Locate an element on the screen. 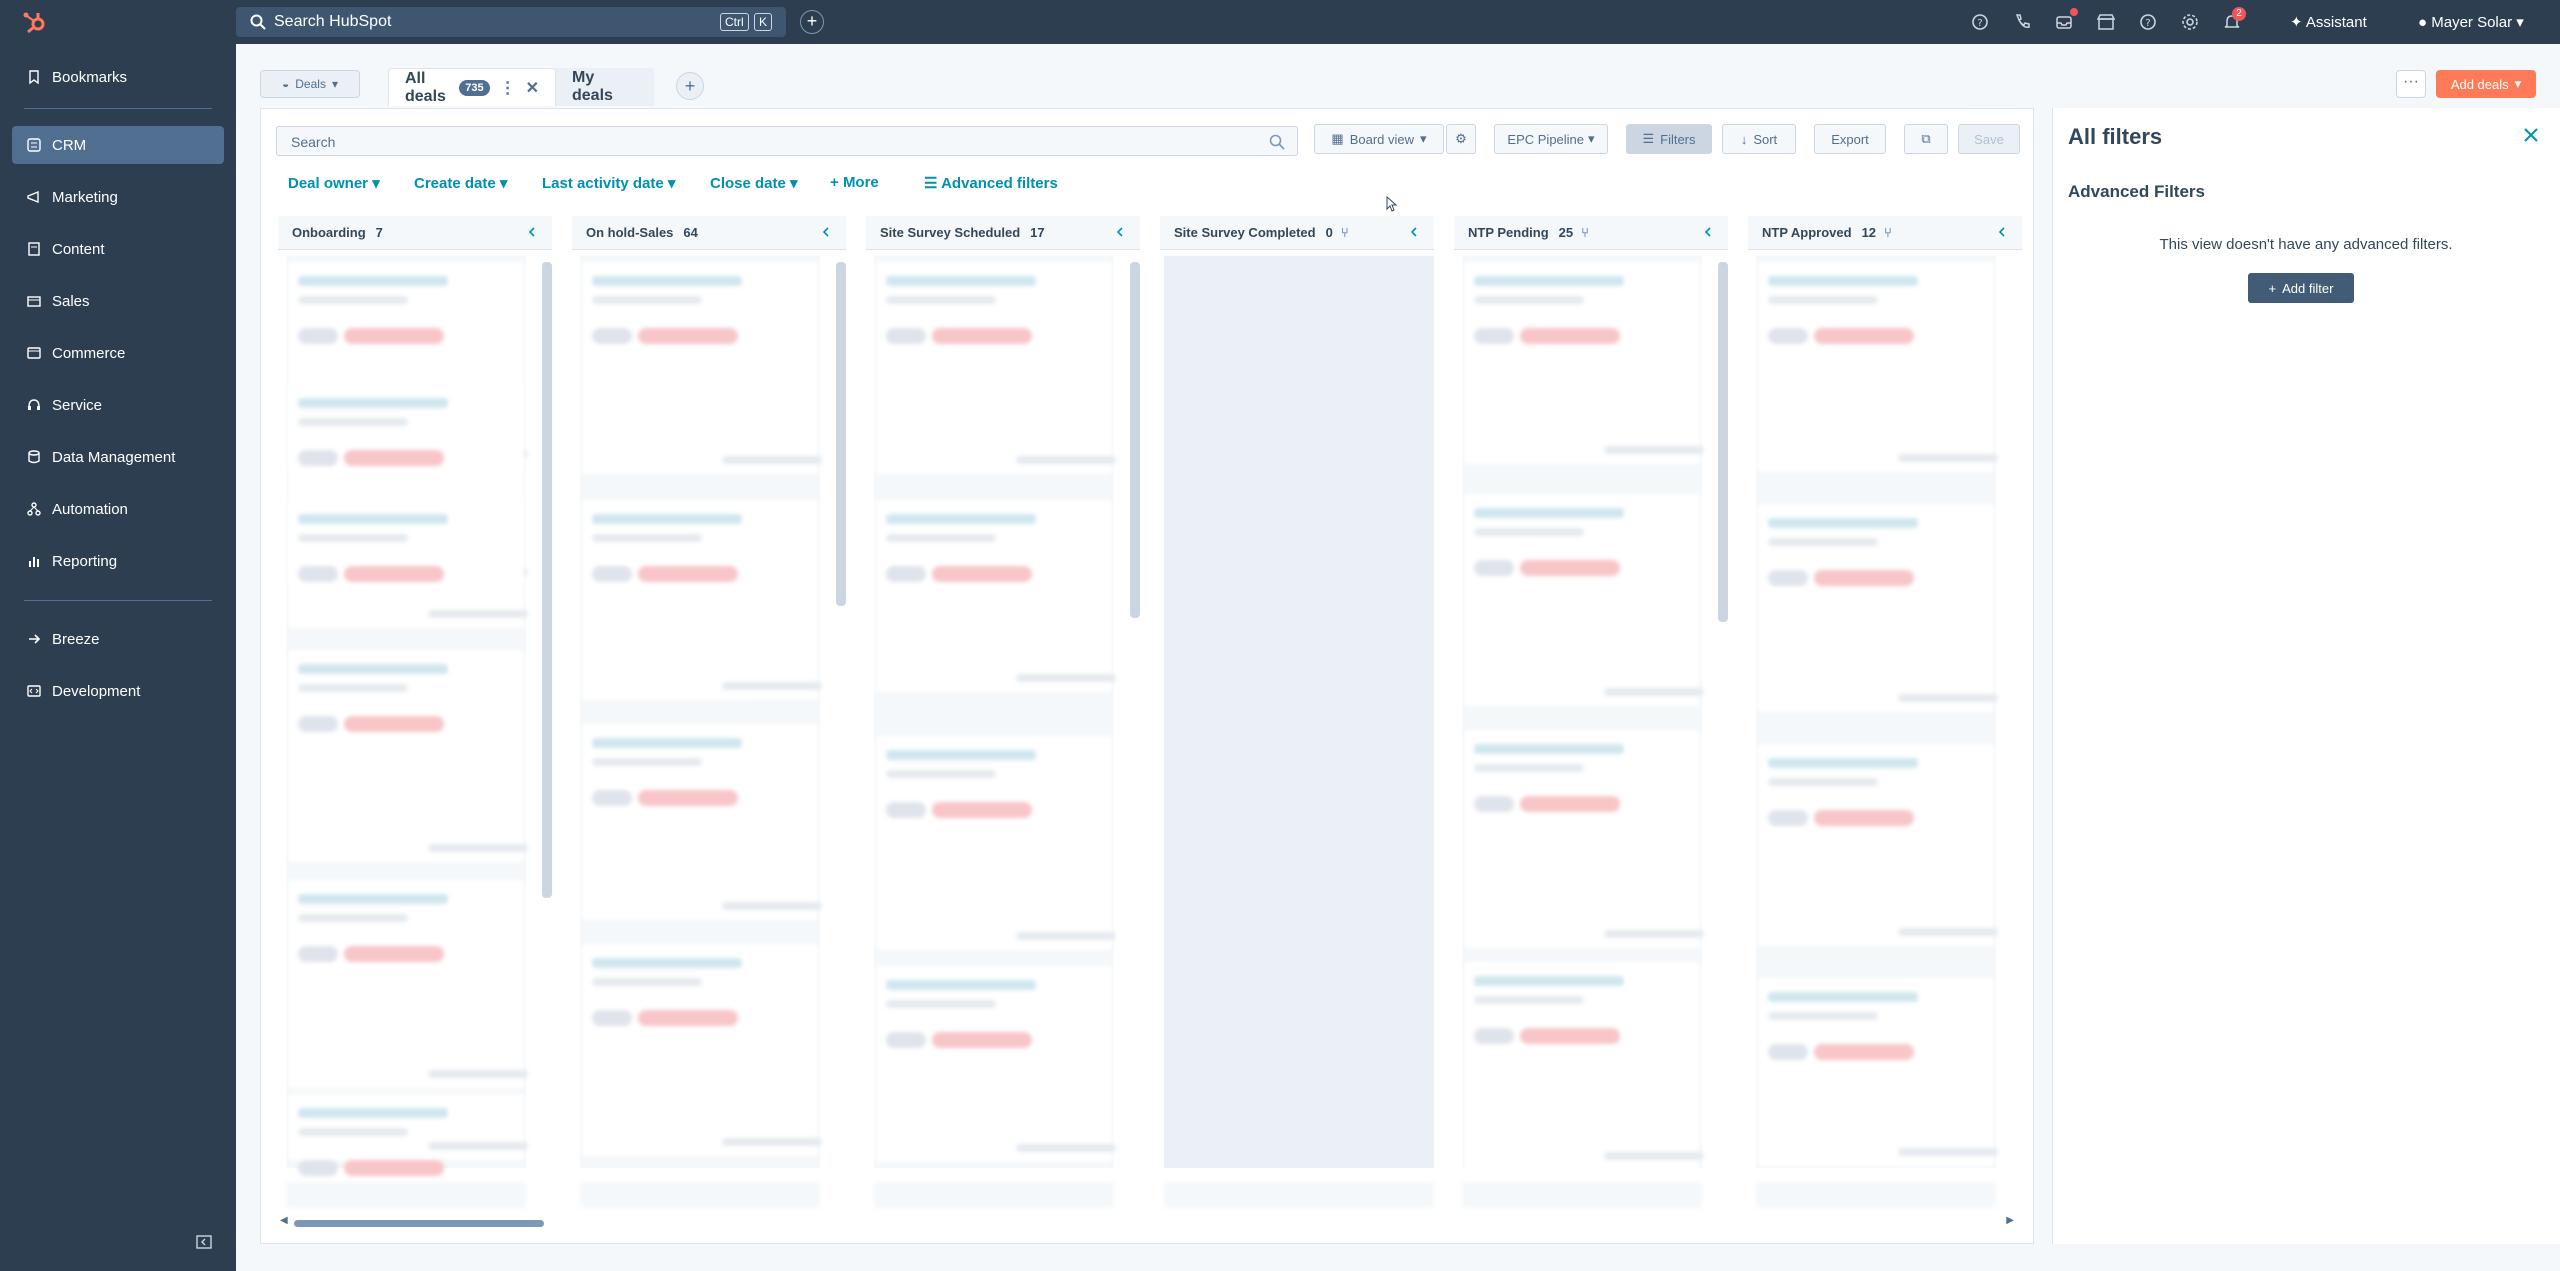 This screenshot has height=1271, width=2560. sidebar-item-data-management: Data Management is located at coordinates (118, 457).